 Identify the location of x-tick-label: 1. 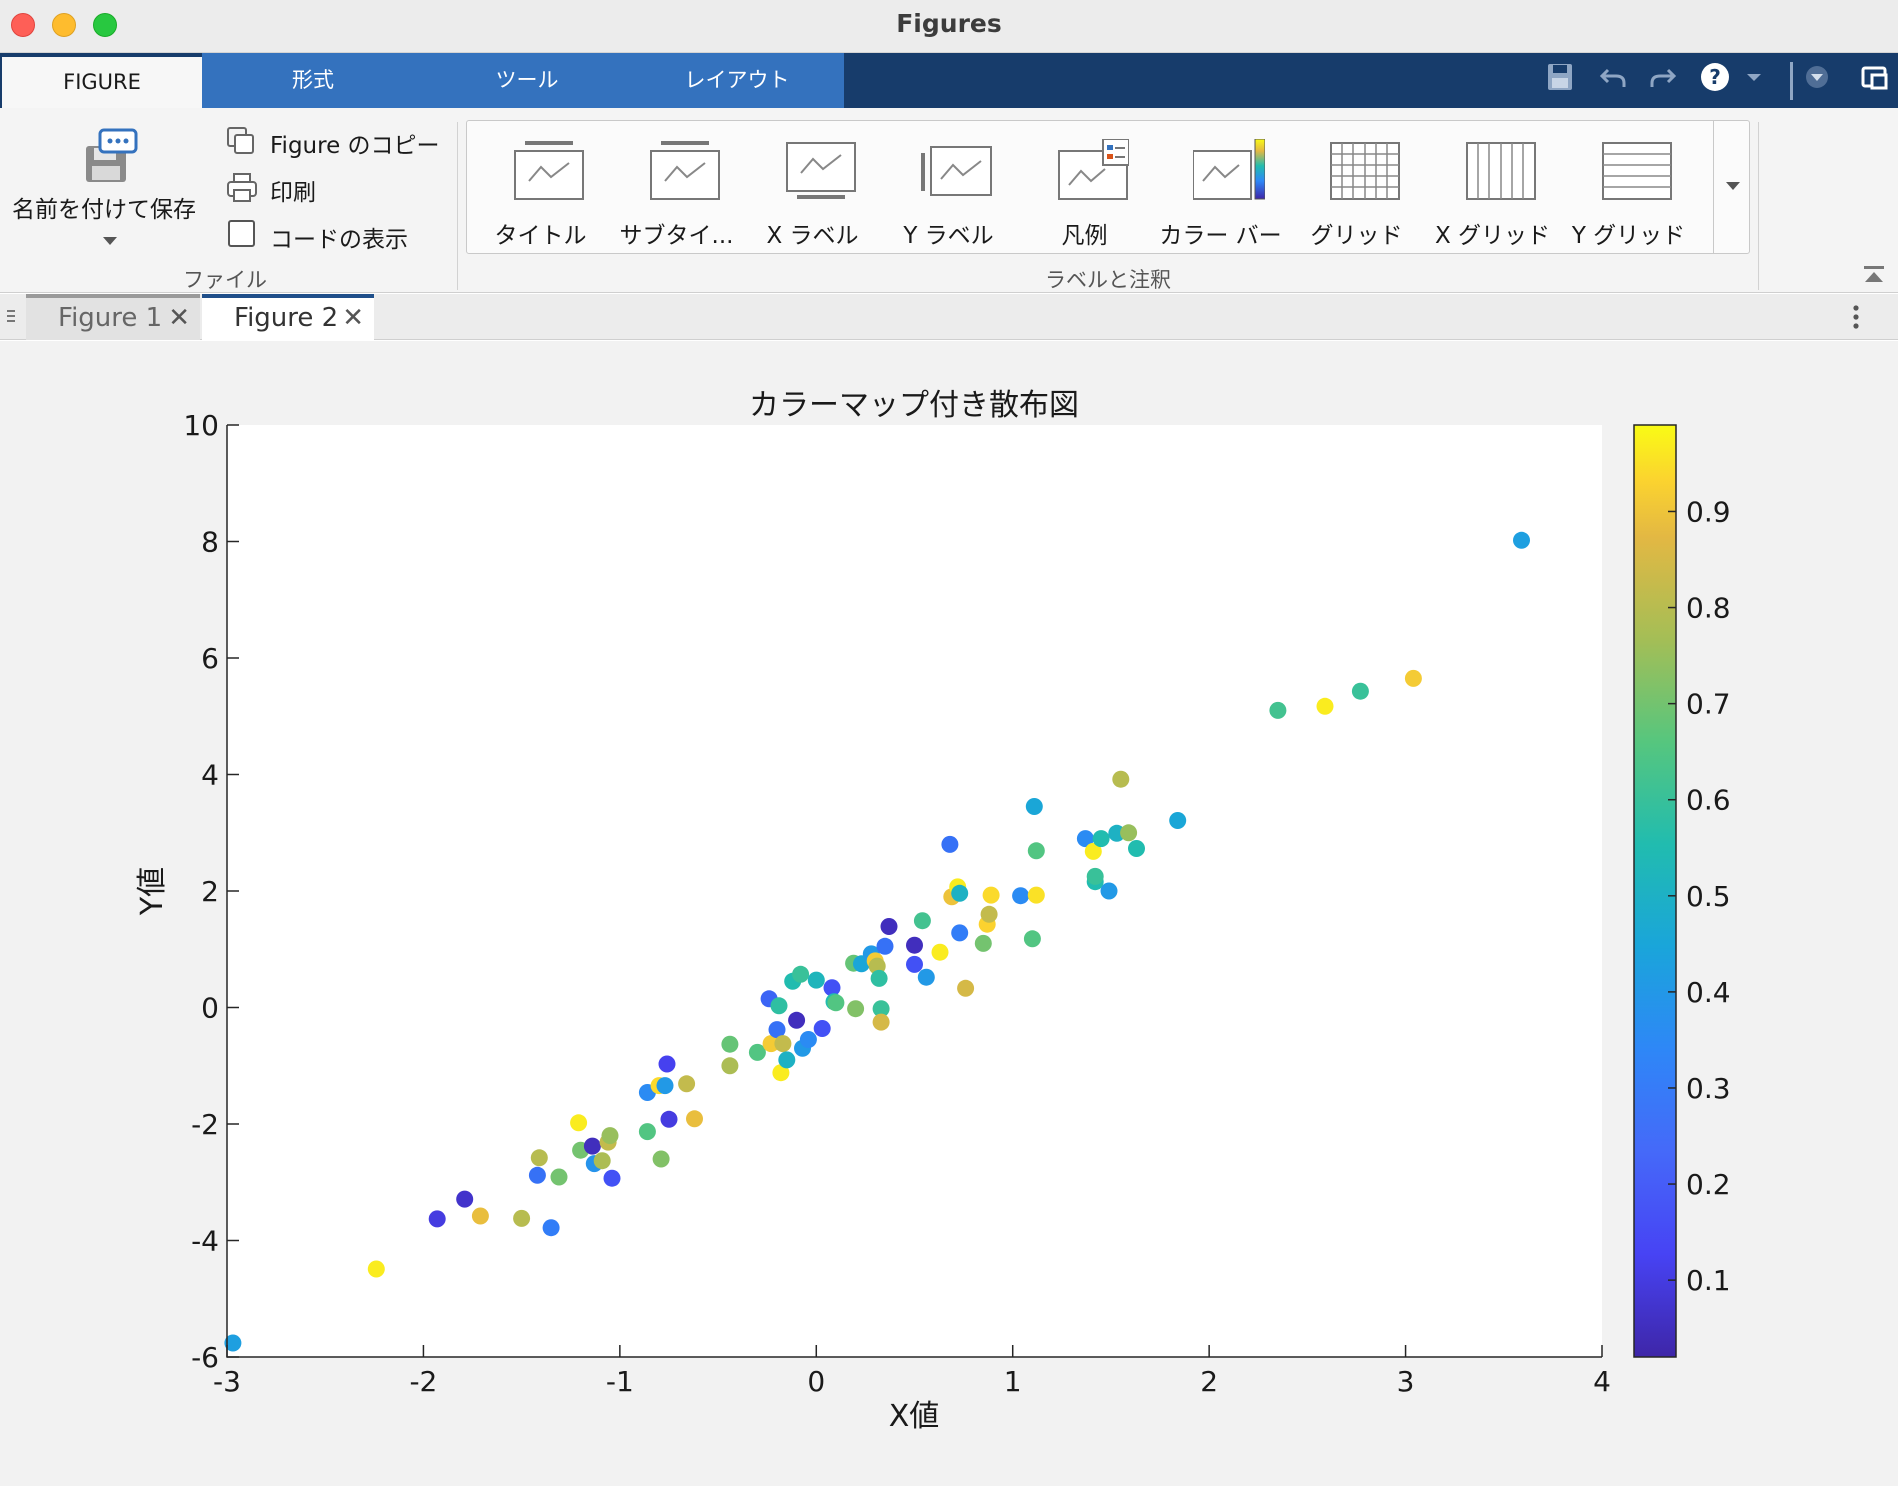
(1013, 1381).